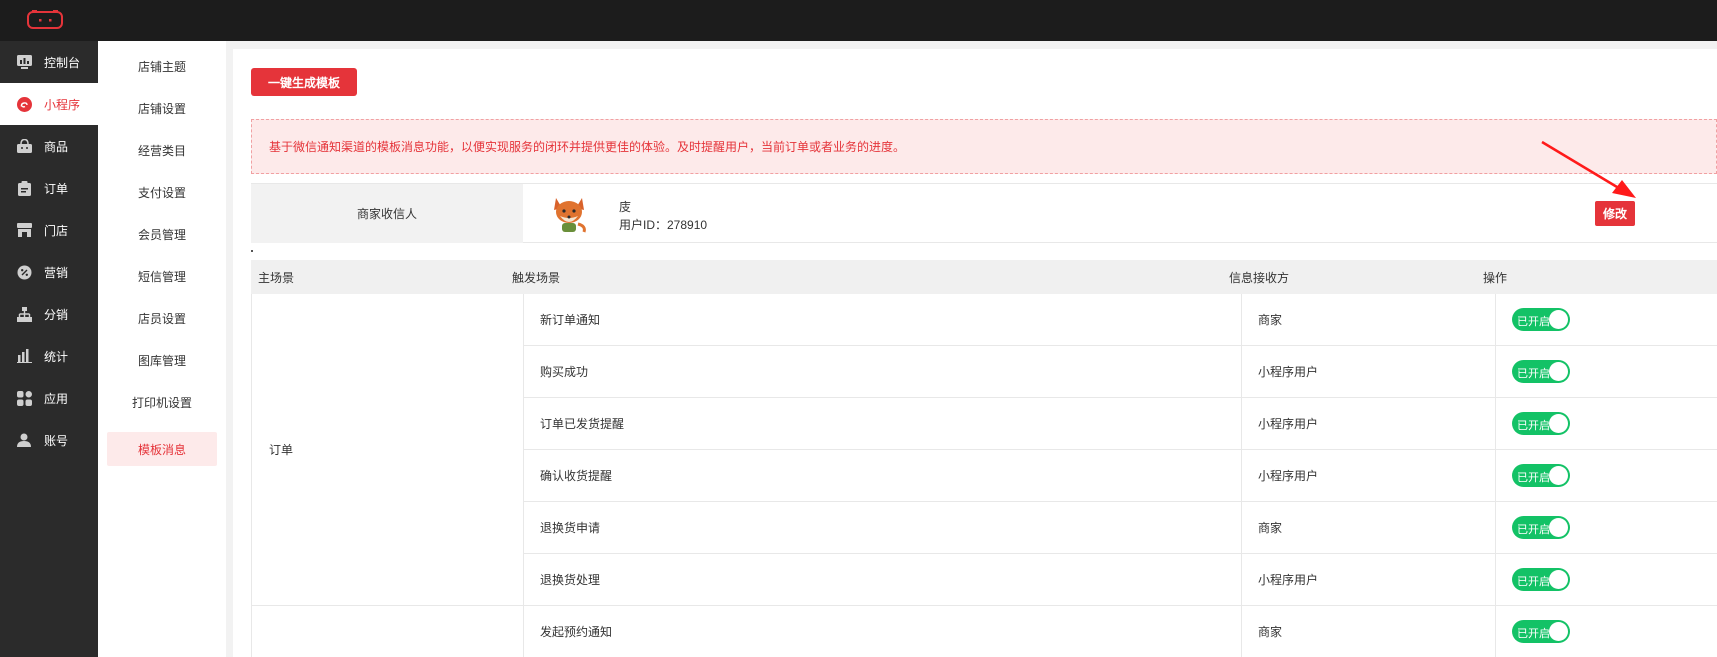 The height and width of the screenshot is (657, 1717). I want to click on subnav-item-member-management: 会员管理, so click(162, 234).